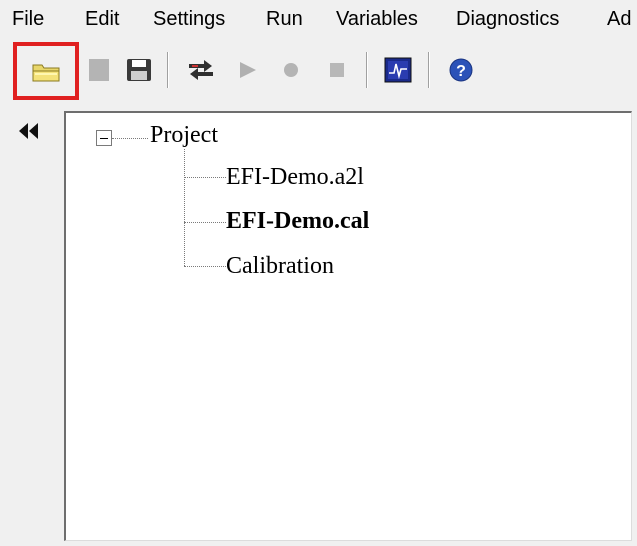 This screenshot has width=637, height=546. Describe the element at coordinates (507, 19) in the screenshot. I see `menu-diagnostics: Diagnostics` at that location.